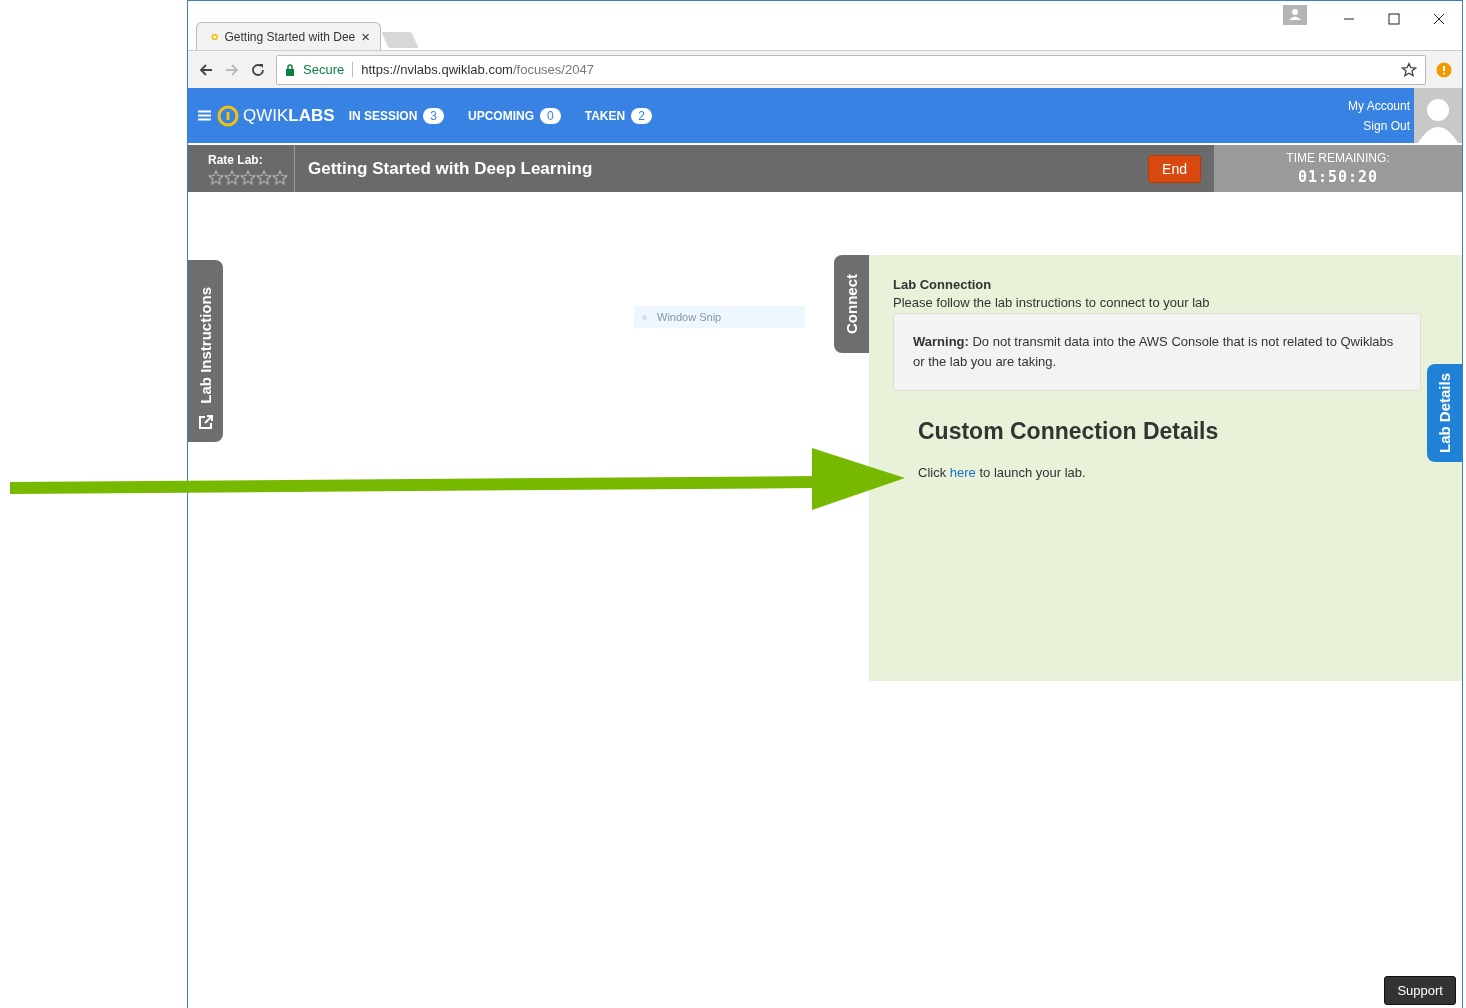 The width and height of the screenshot is (1466, 1008). What do you see at coordinates (1378, 105) in the screenshot?
I see `account-link: My Account` at bounding box center [1378, 105].